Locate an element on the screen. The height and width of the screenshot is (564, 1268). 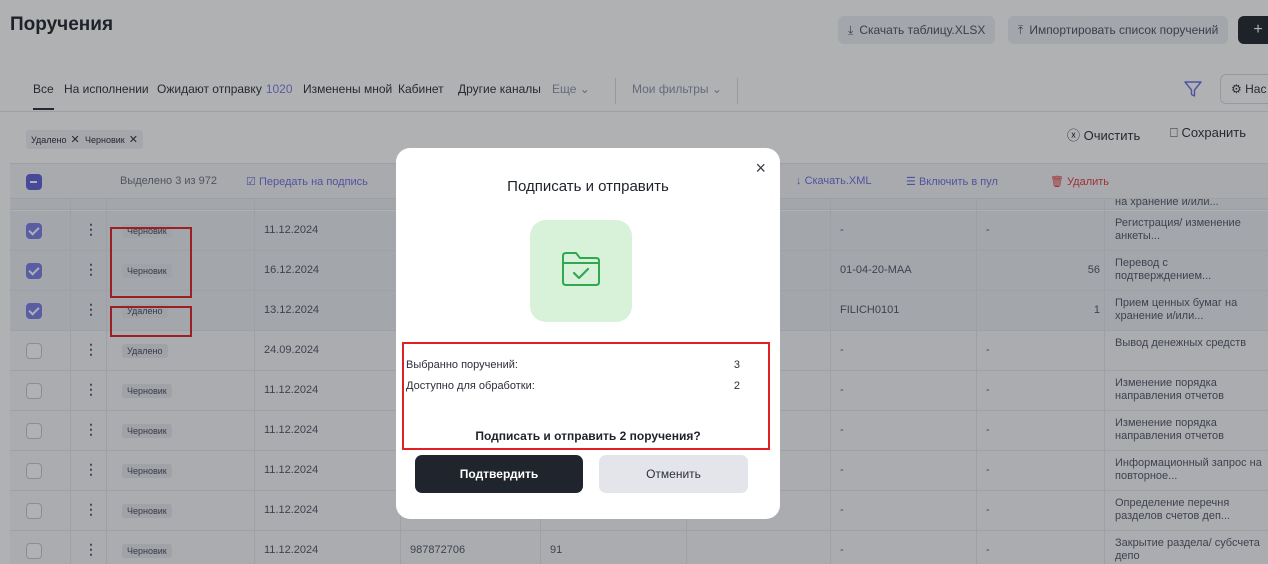
highlight-box-summary is located at coordinates (586, 396).